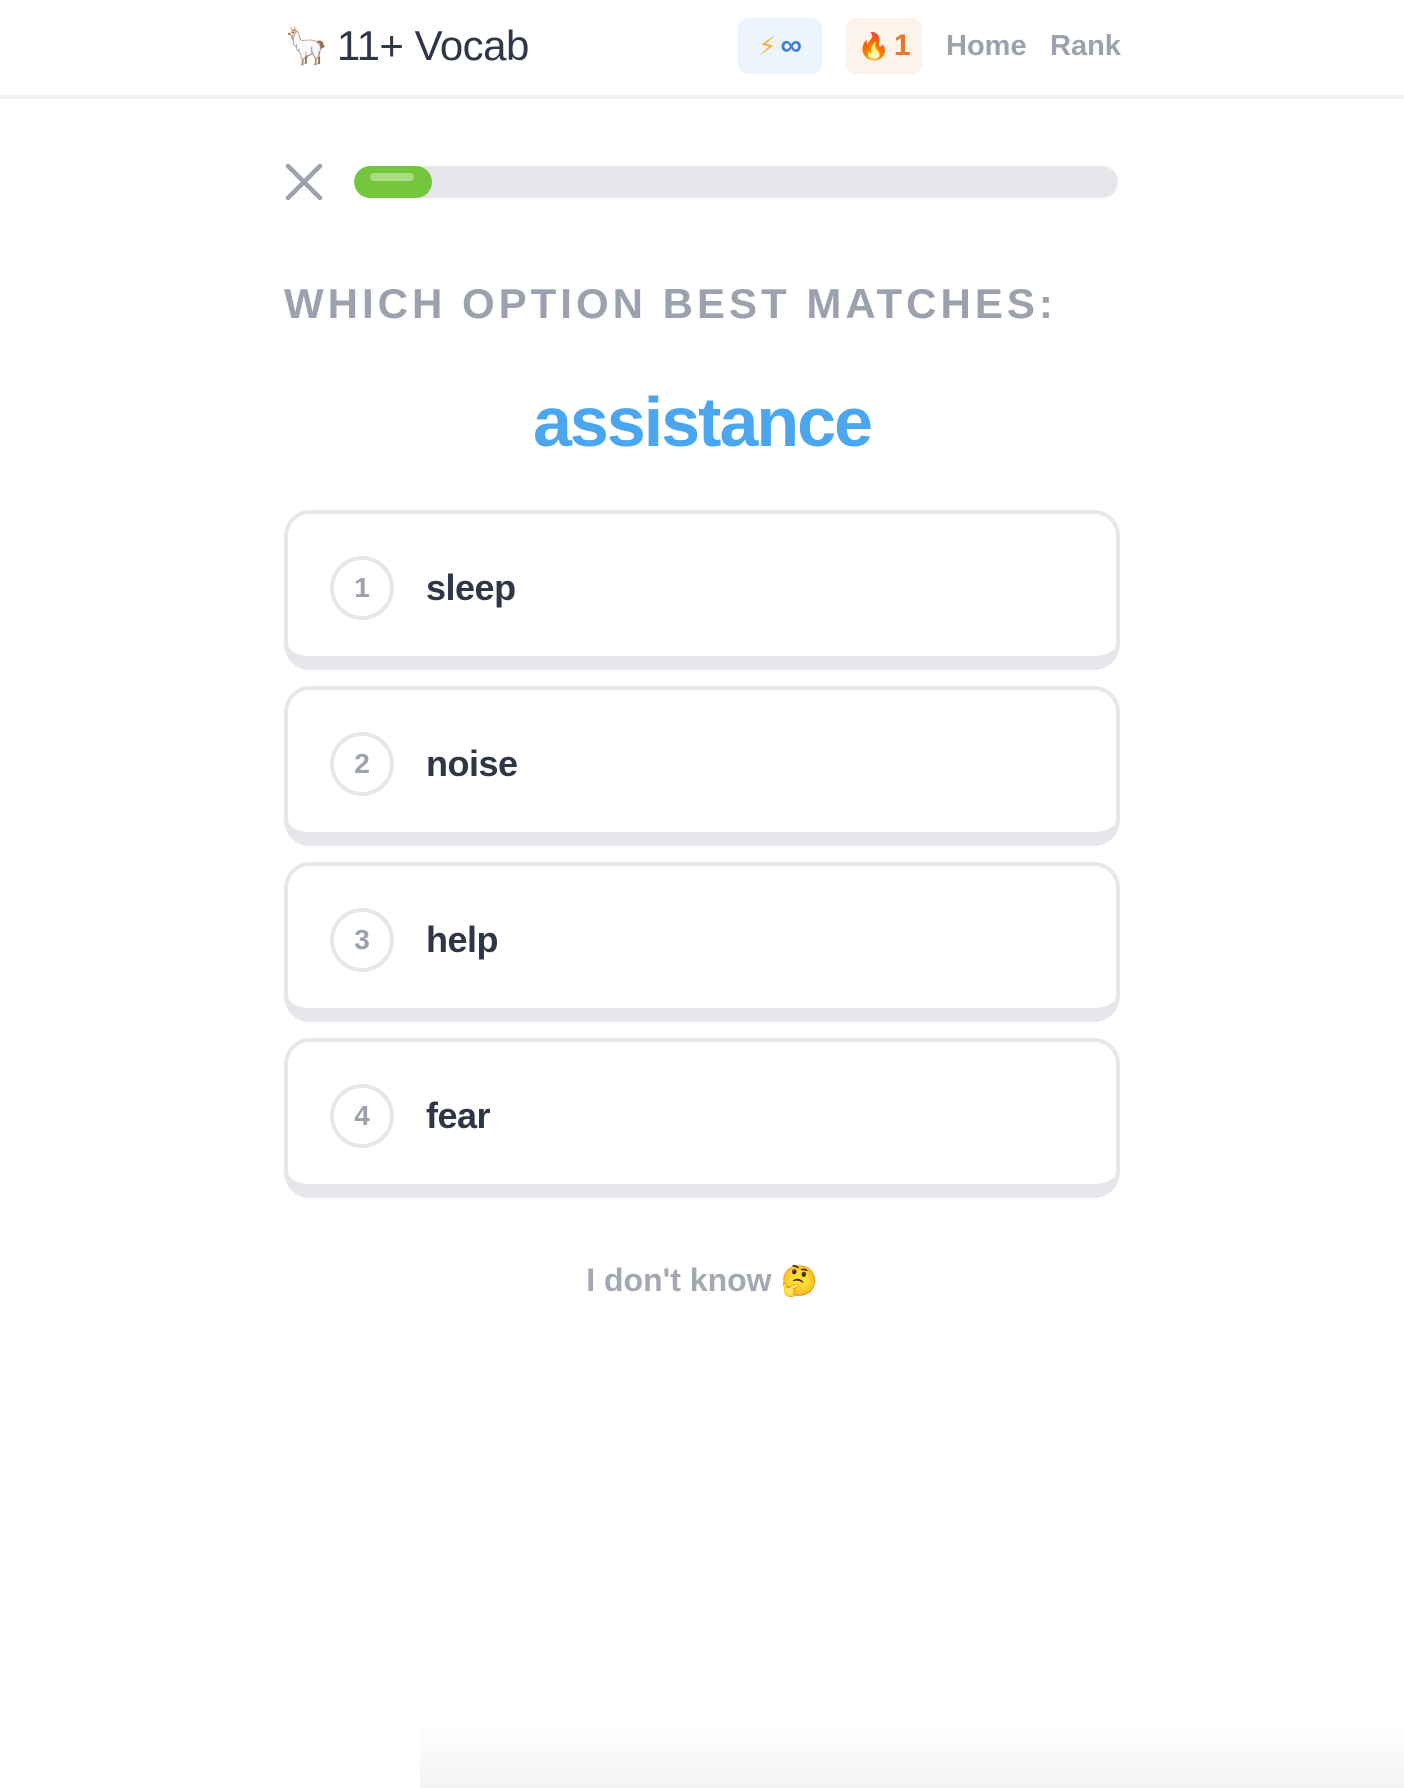 The width and height of the screenshot is (1404, 1788). Describe the element at coordinates (306, 45) in the screenshot. I see `llama-logo-icon: 🦙` at that location.